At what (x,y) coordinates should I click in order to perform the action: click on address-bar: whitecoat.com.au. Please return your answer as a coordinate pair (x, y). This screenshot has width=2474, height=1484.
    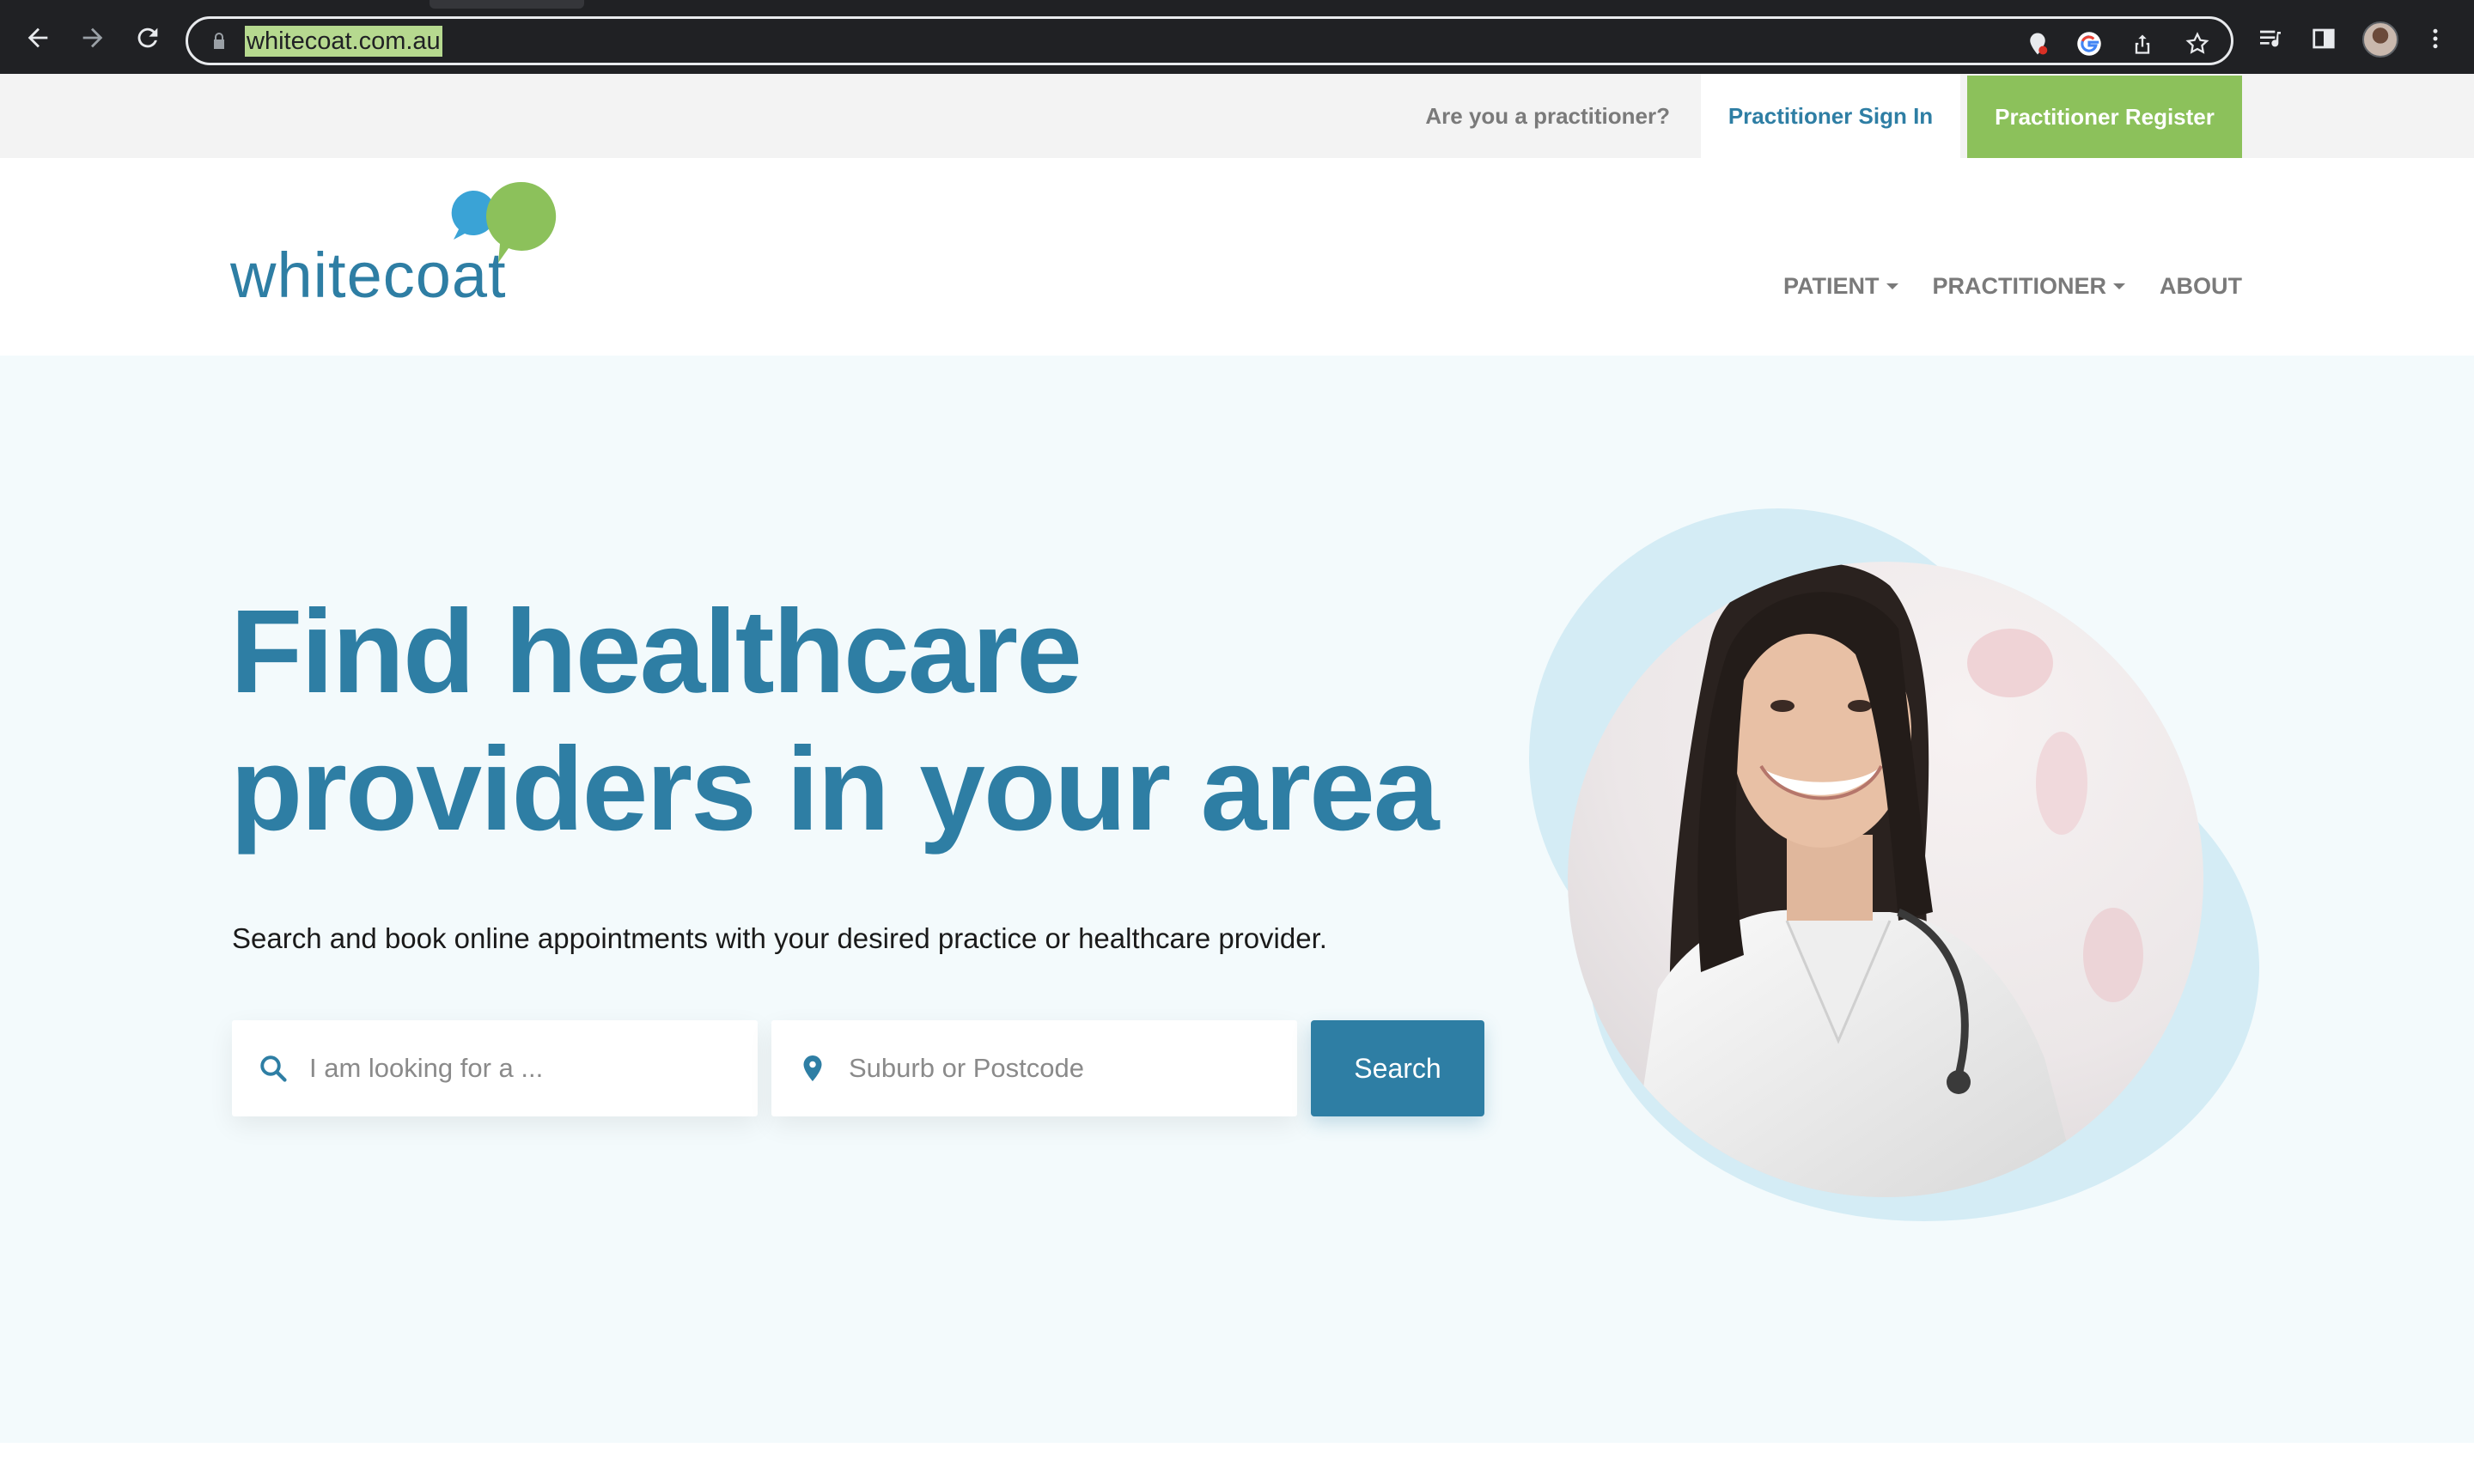
    Looking at the image, I should click on (1209, 40).